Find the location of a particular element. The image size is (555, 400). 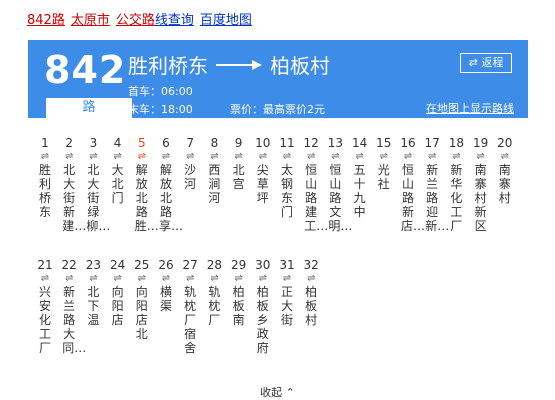

city-link: 太原市 is located at coordinates (90, 20).